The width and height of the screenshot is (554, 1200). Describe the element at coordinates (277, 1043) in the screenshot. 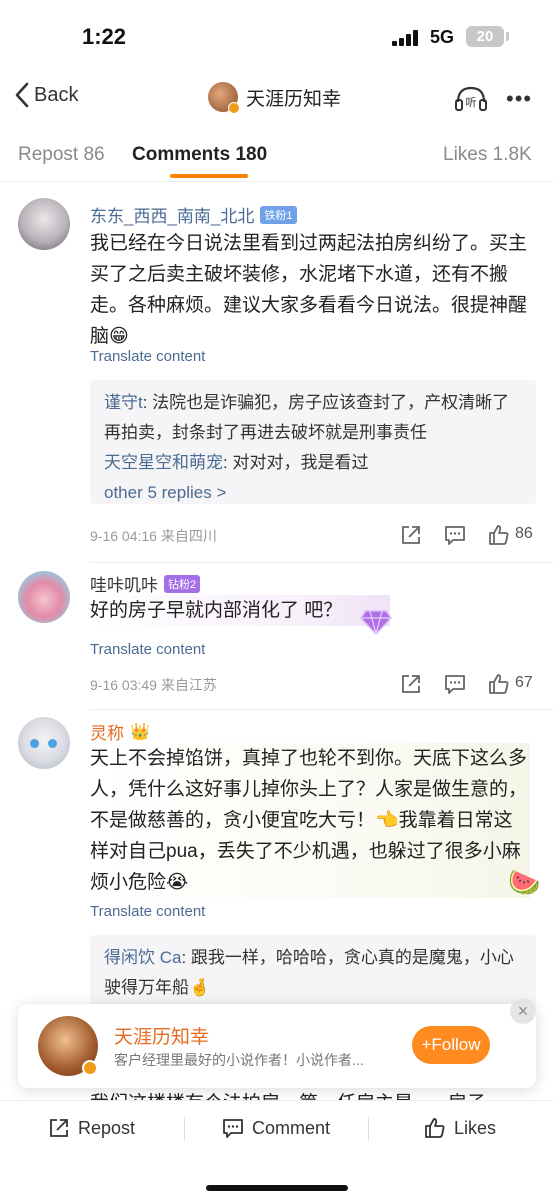

I see `follow-card: 天涯历知幸 客户经理里最好的小说作者！小说作者... +Follow ×` at that location.